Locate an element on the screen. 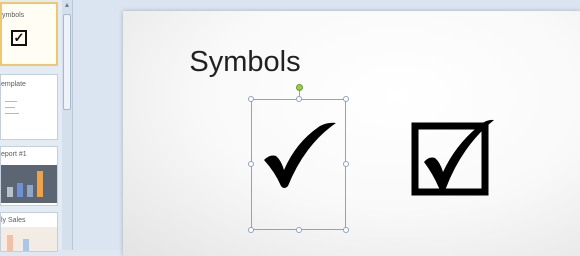 The image size is (580, 256). slide-thumbnail-4: ly Sales is located at coordinates (29, 232).